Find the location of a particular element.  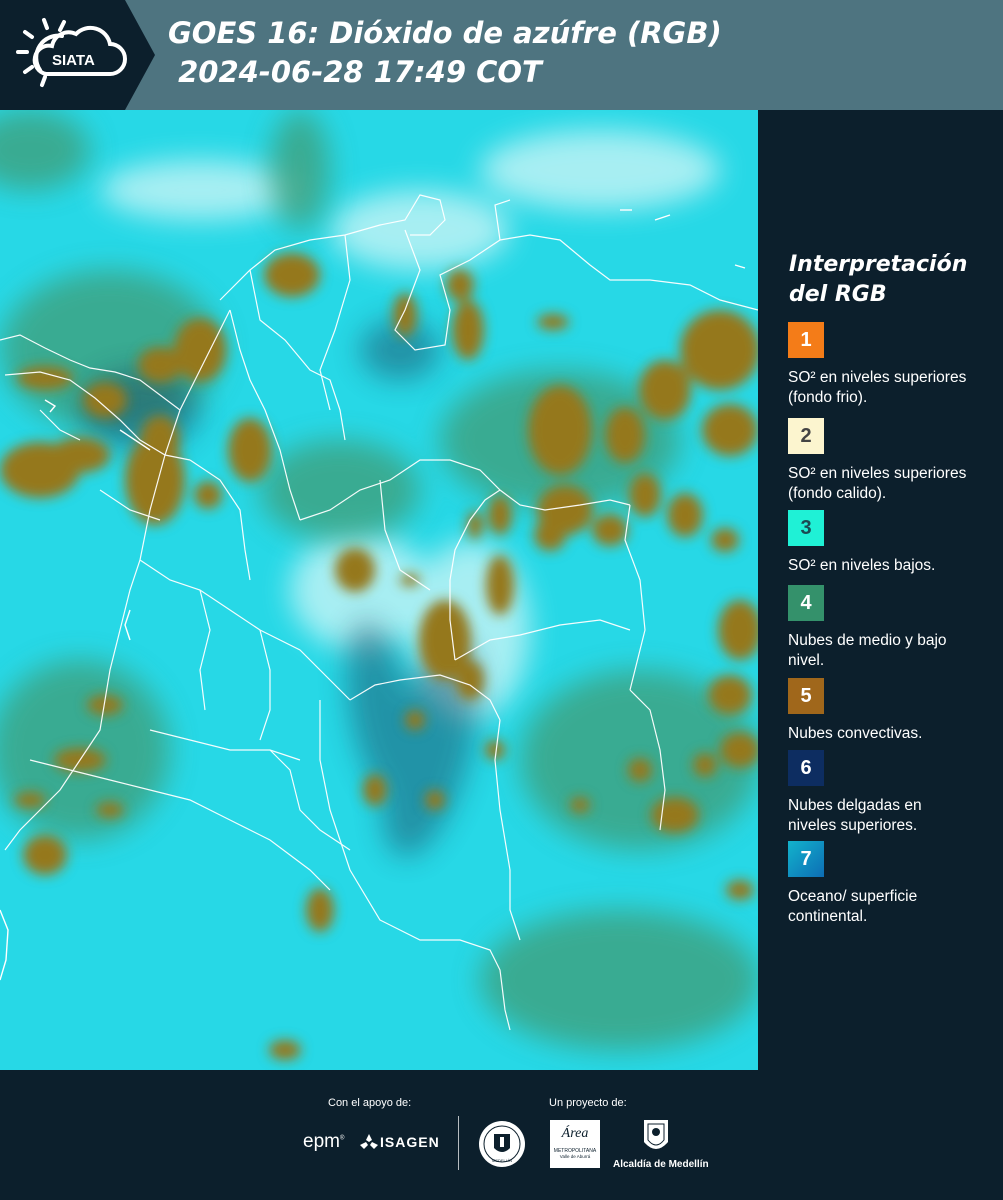

epm-logo: epm® is located at coordinates (324, 1141).